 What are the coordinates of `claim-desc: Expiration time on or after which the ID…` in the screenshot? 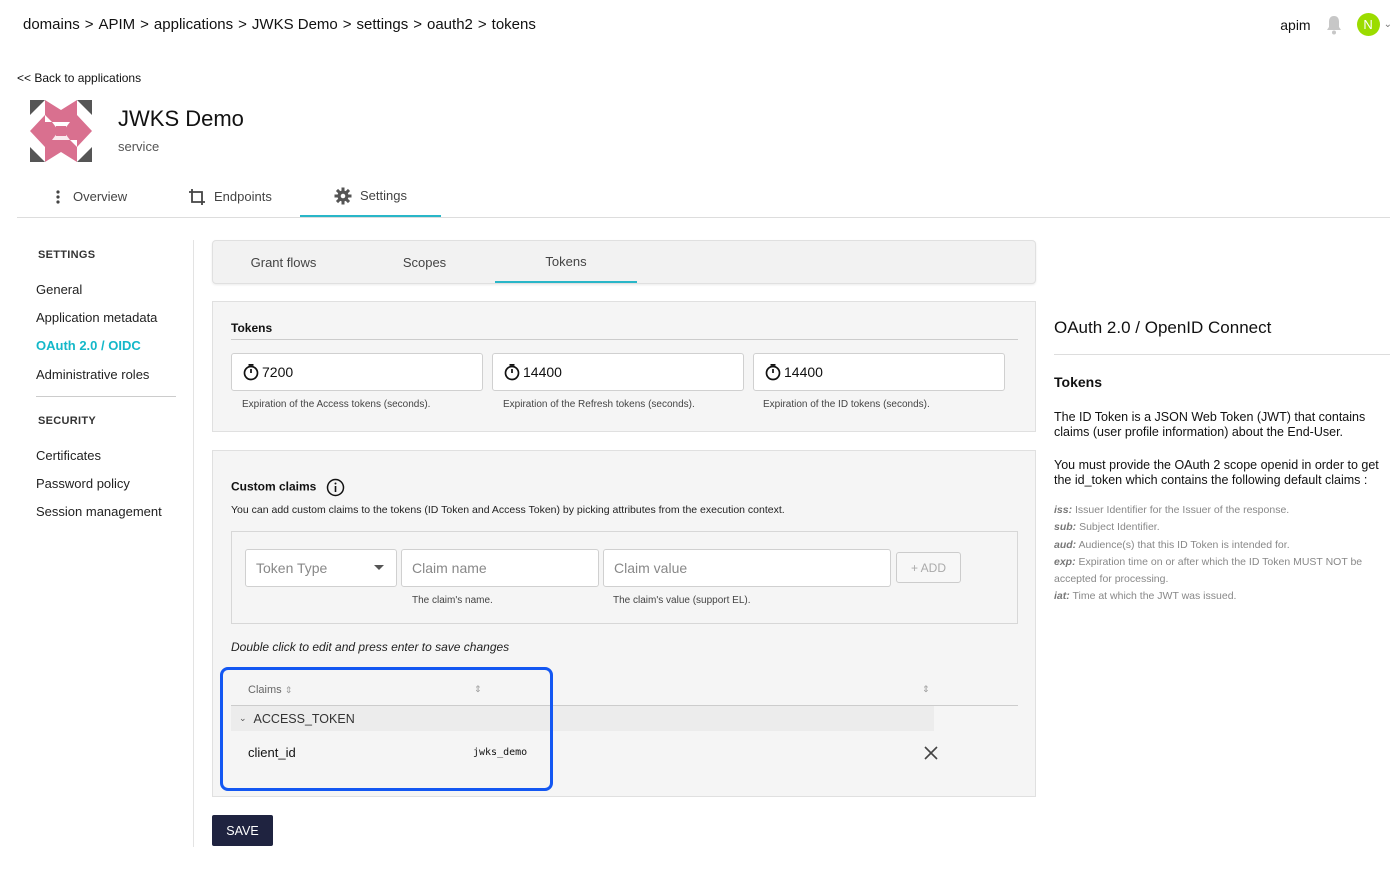 It's located at (1208, 570).